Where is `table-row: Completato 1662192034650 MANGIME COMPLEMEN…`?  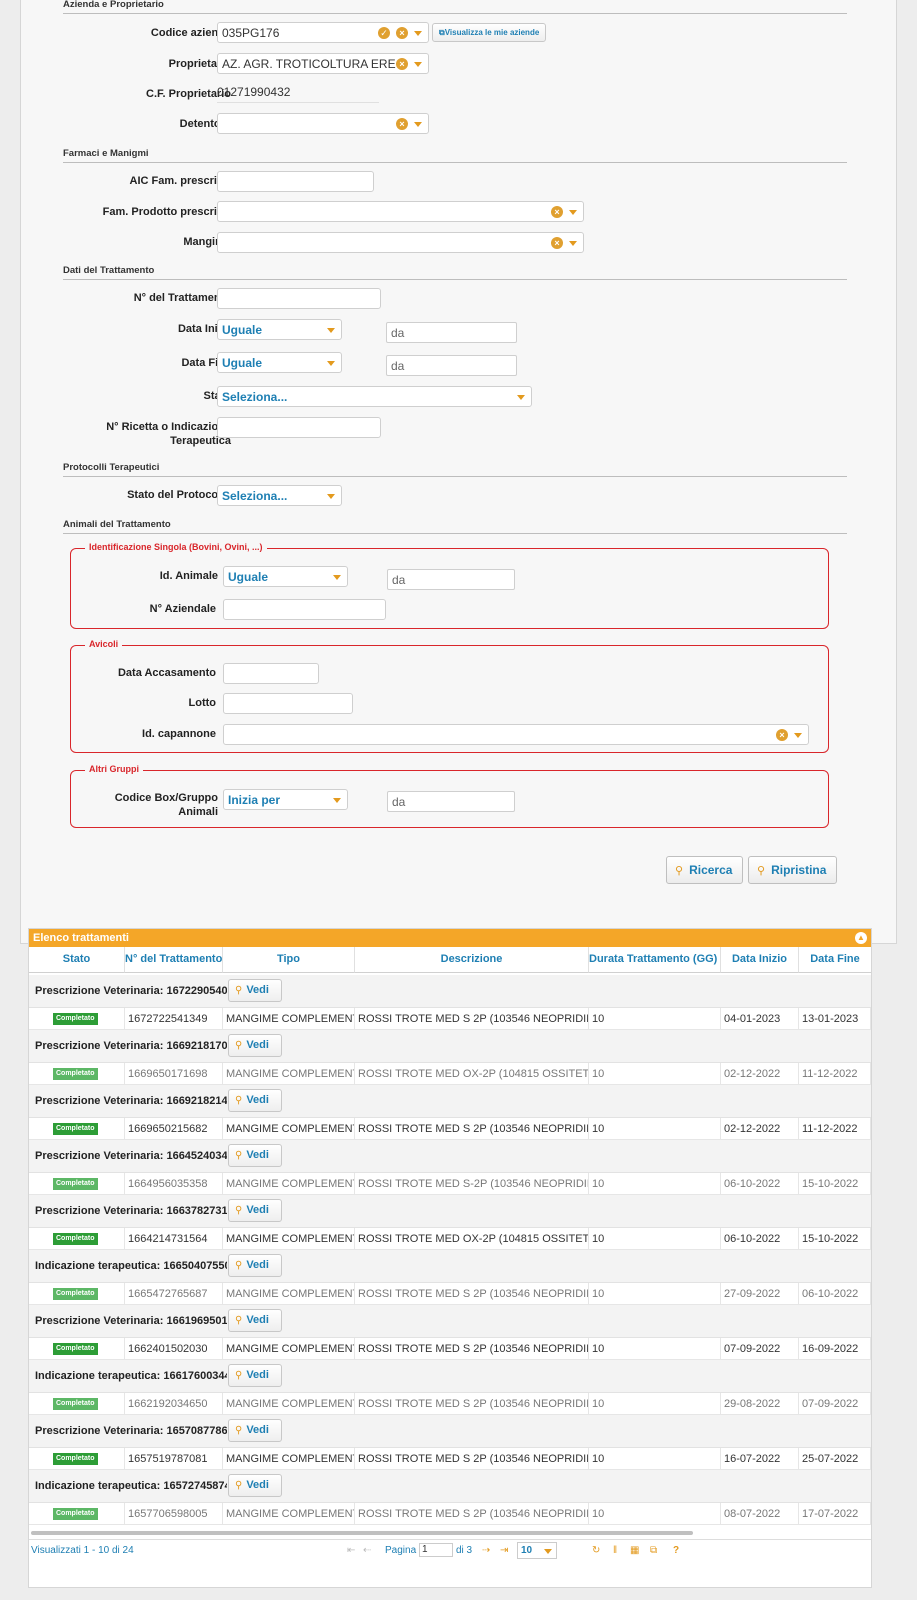
table-row: Completato 1662192034650 MANGIME COMPLEMEN… is located at coordinates (450, 1404).